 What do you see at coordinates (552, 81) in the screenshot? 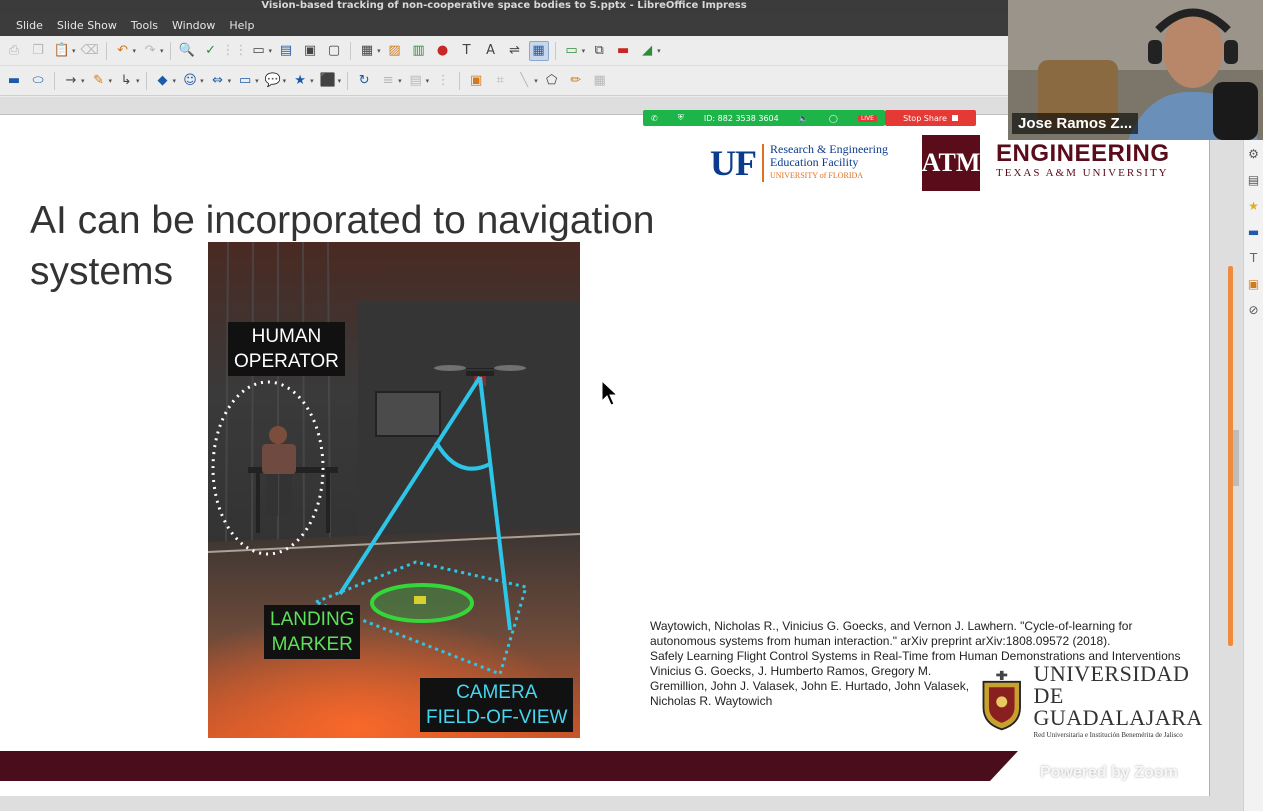
I see `points-icon: ⬠` at bounding box center [552, 81].